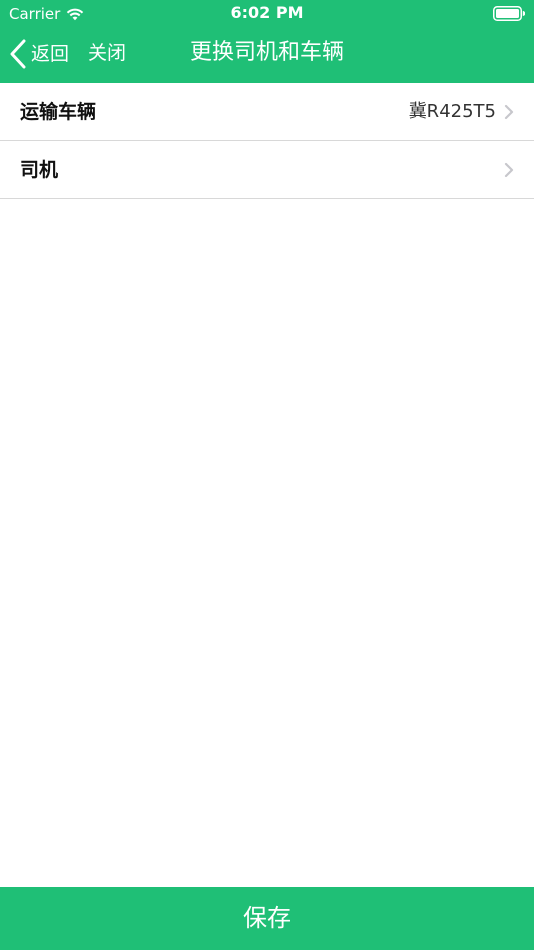 Image resolution: width=534 pixels, height=950 pixels. Describe the element at coordinates (267, 170) in the screenshot. I see `row-driver: 司机` at that location.